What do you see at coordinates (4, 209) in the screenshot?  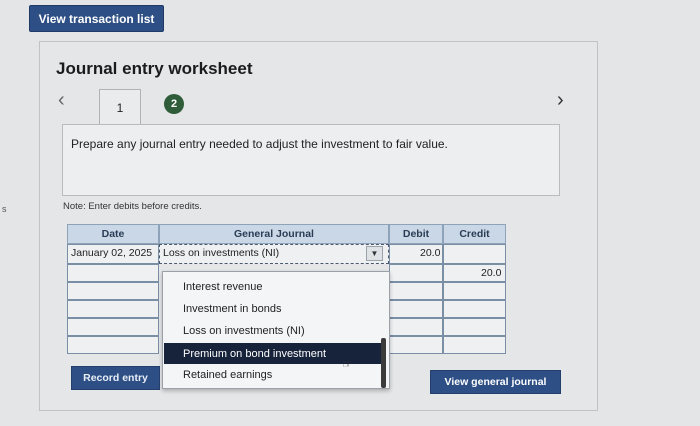 I see `margin-mark: s` at bounding box center [4, 209].